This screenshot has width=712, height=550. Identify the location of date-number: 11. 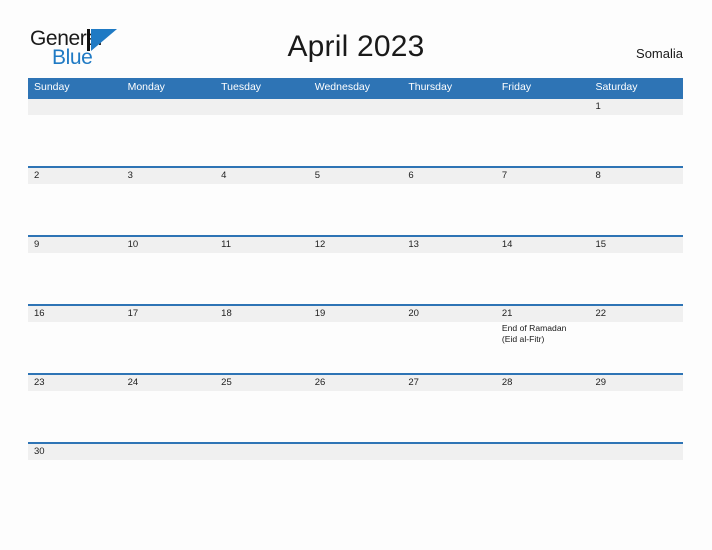
(262, 245).